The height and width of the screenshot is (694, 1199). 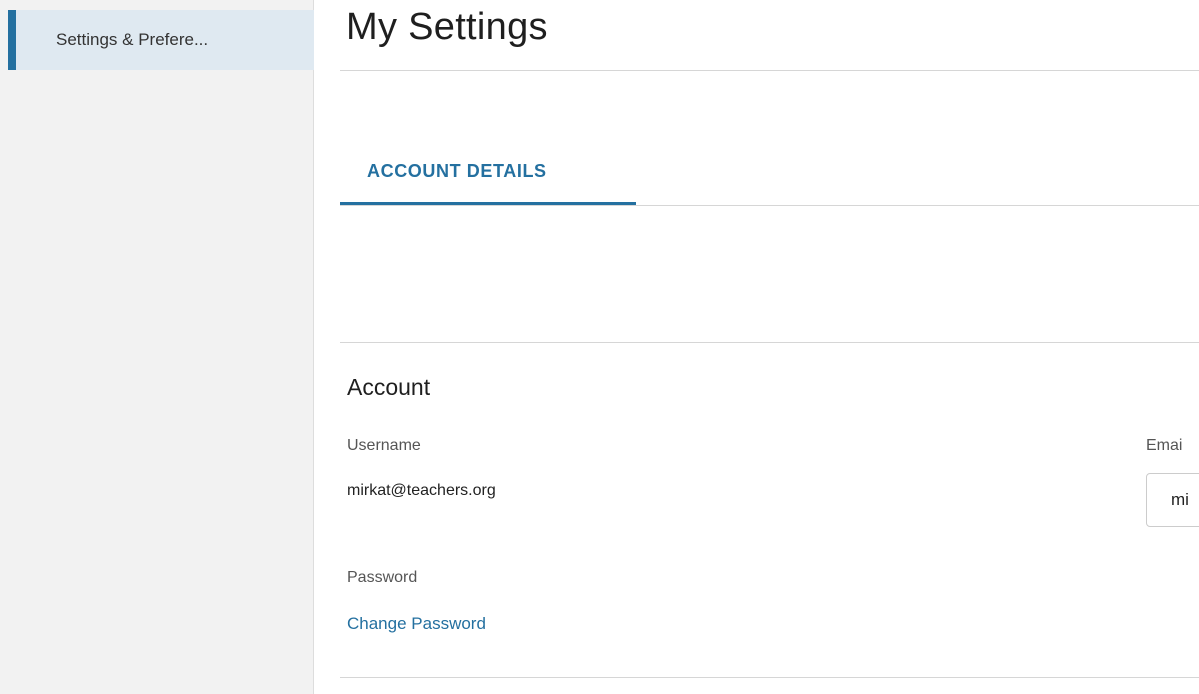 I want to click on tab-label: ACCOUNT DETAILS, so click(x=457, y=170).